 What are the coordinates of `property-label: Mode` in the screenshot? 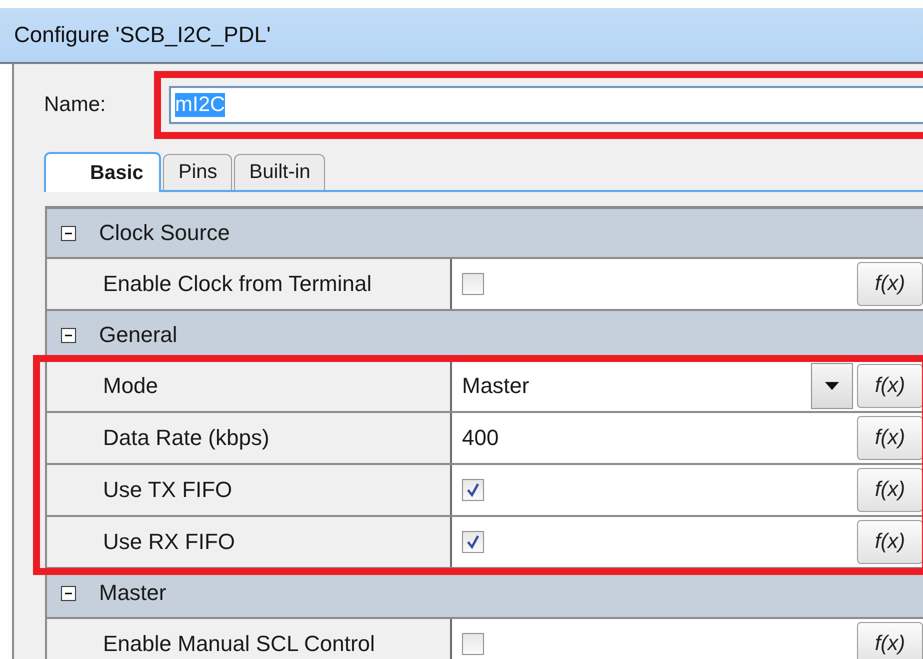 It's located at (249, 386).